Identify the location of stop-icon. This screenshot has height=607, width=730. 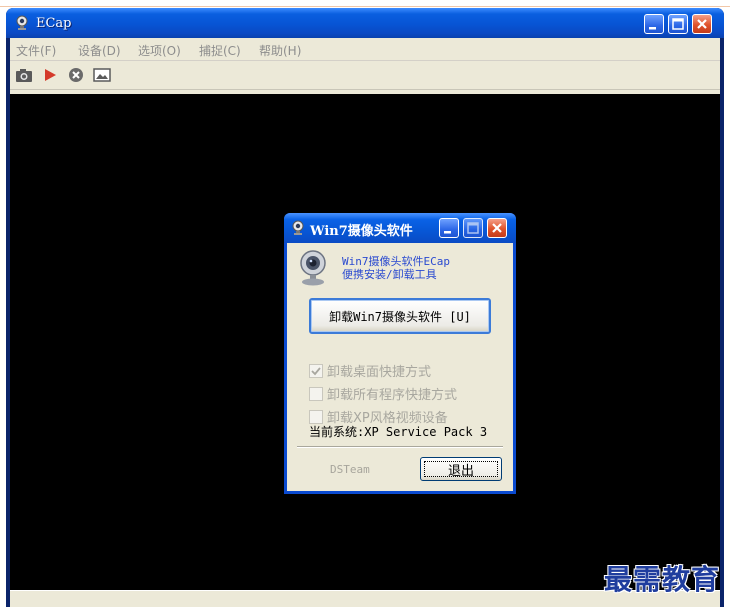
(76, 75).